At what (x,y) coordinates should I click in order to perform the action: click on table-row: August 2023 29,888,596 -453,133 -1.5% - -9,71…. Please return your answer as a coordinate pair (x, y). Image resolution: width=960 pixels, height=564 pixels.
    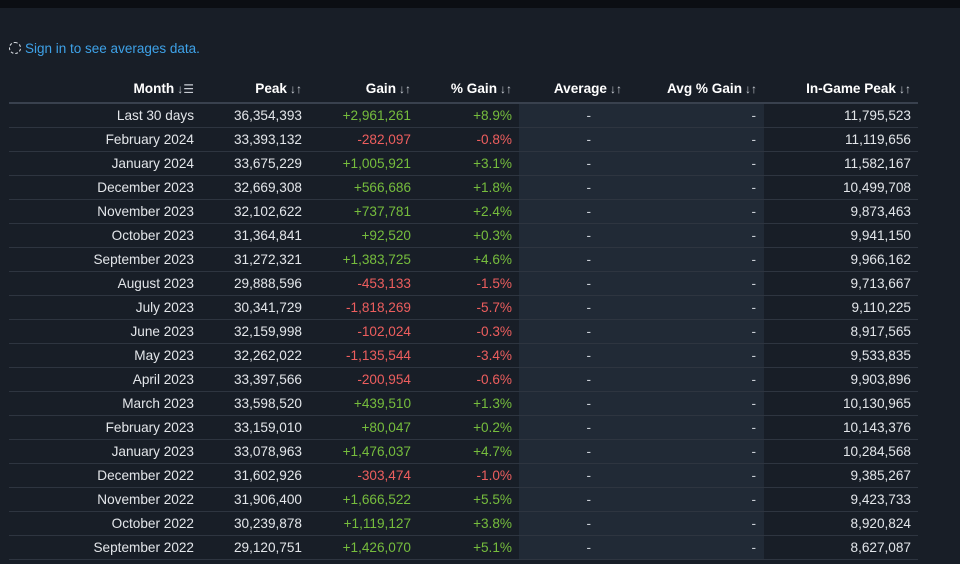
    Looking at the image, I should click on (463, 283).